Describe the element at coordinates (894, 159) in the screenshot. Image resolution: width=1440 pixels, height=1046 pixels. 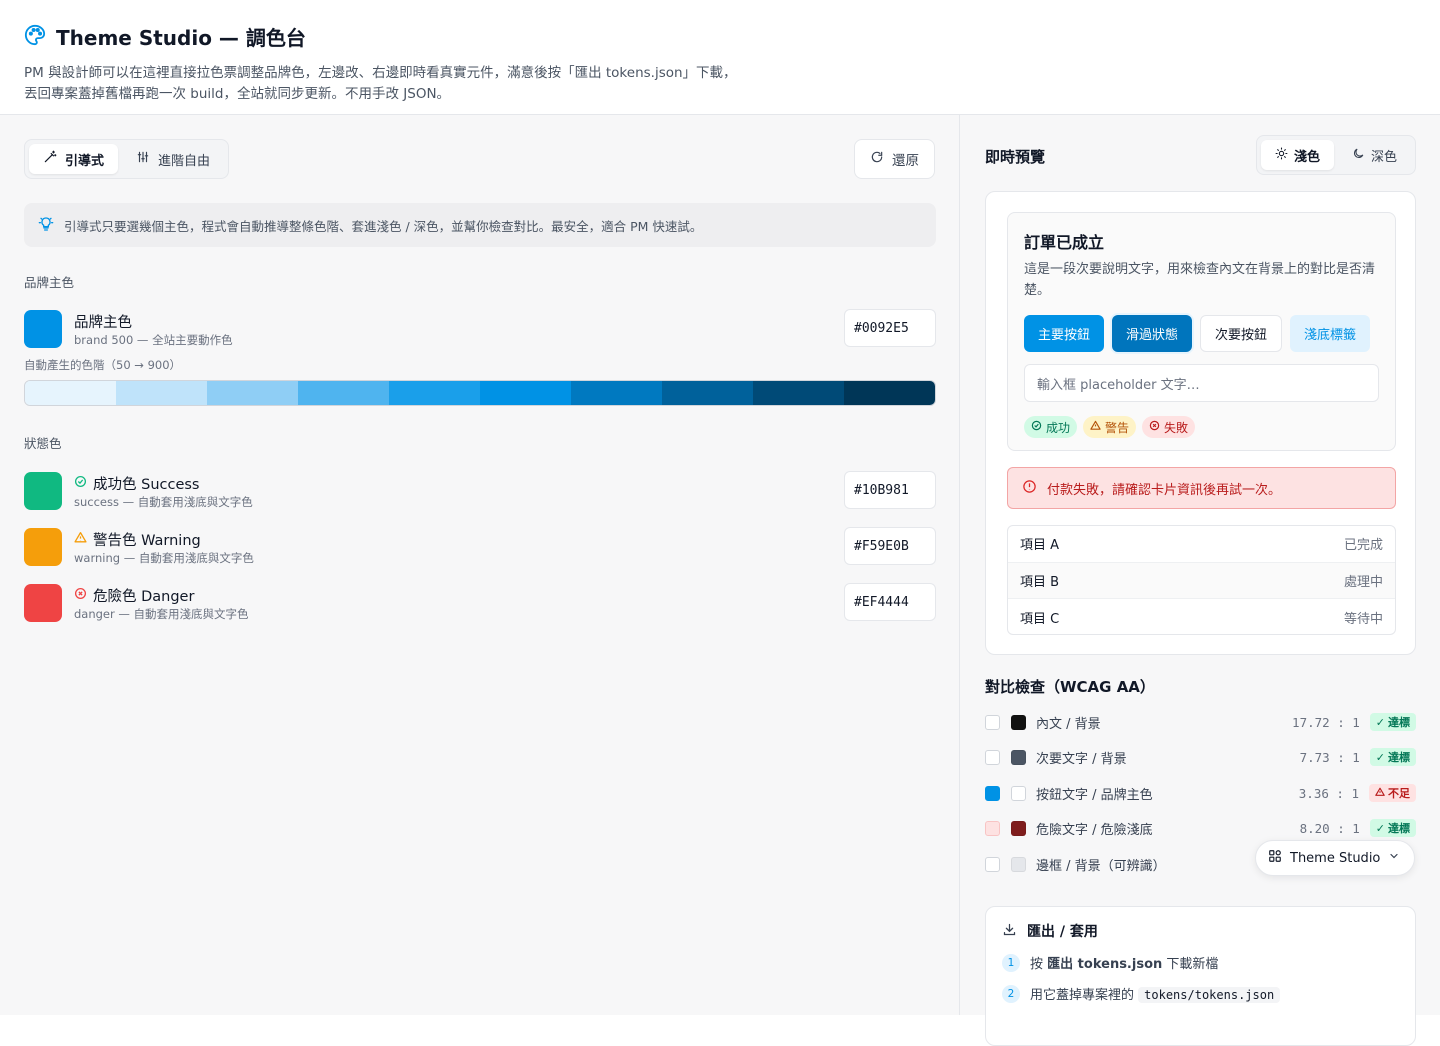
I see `reset-button: 還原` at that location.